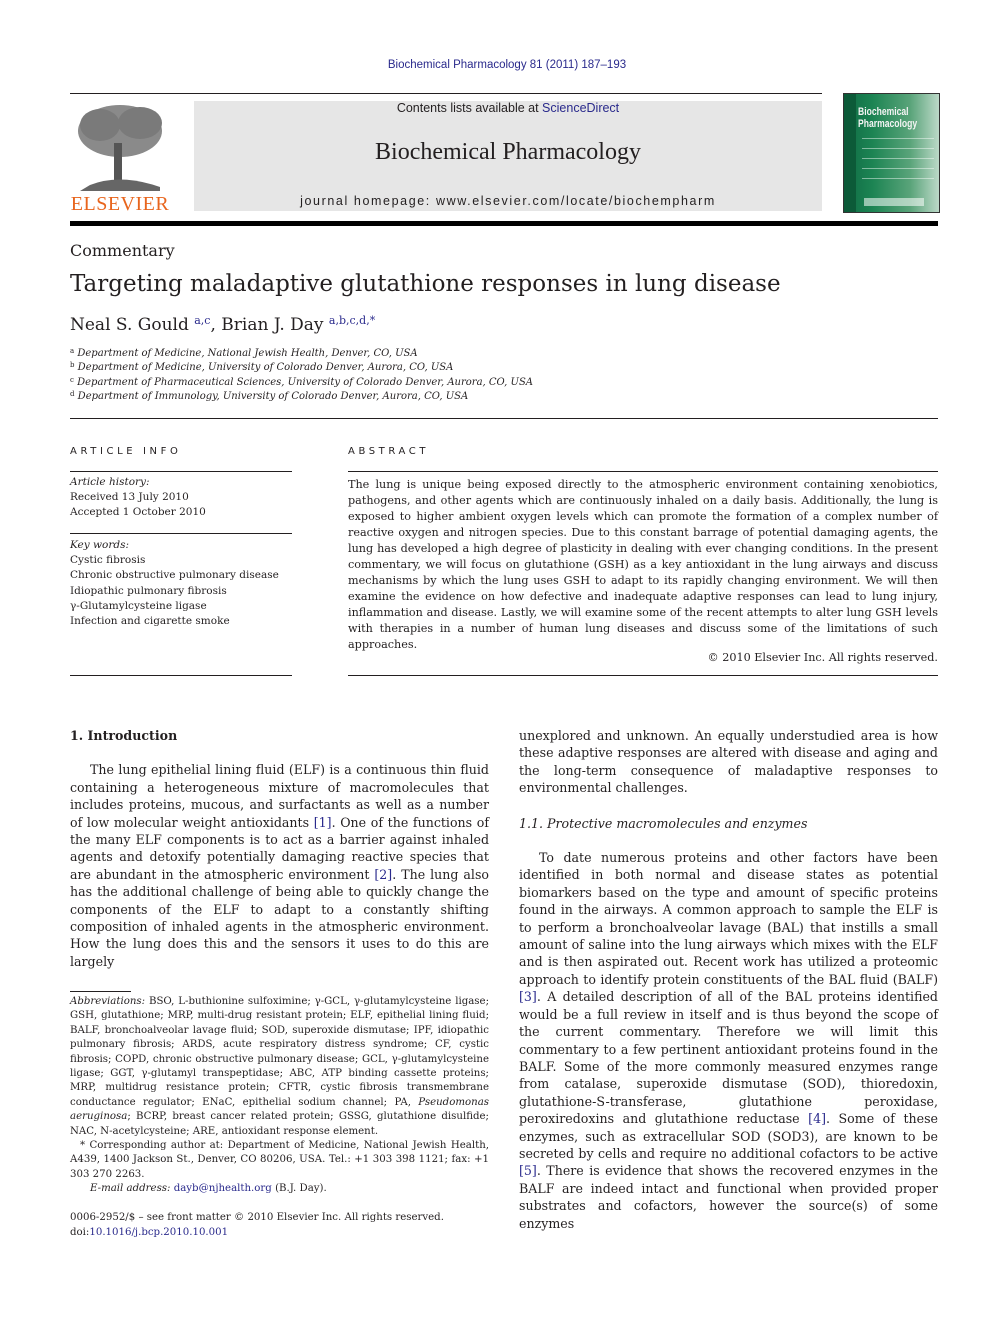 Image resolution: width=992 pixels, height=1323 pixels. I want to click on keywords-label: Key words:, so click(100, 545).